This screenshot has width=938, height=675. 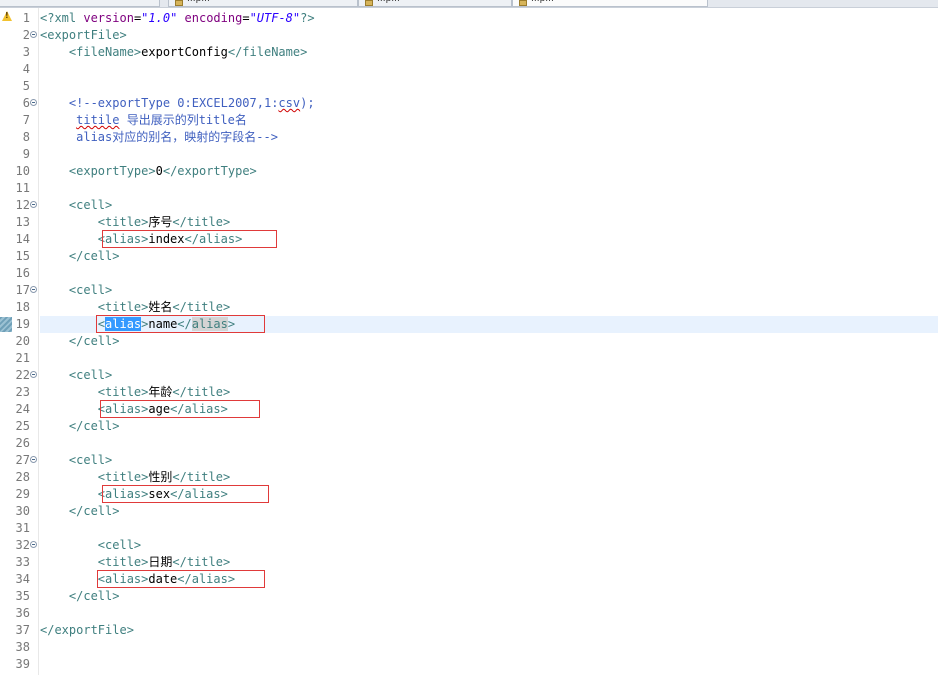 I want to click on code-line: 12 <cell>, so click(x=469, y=205).